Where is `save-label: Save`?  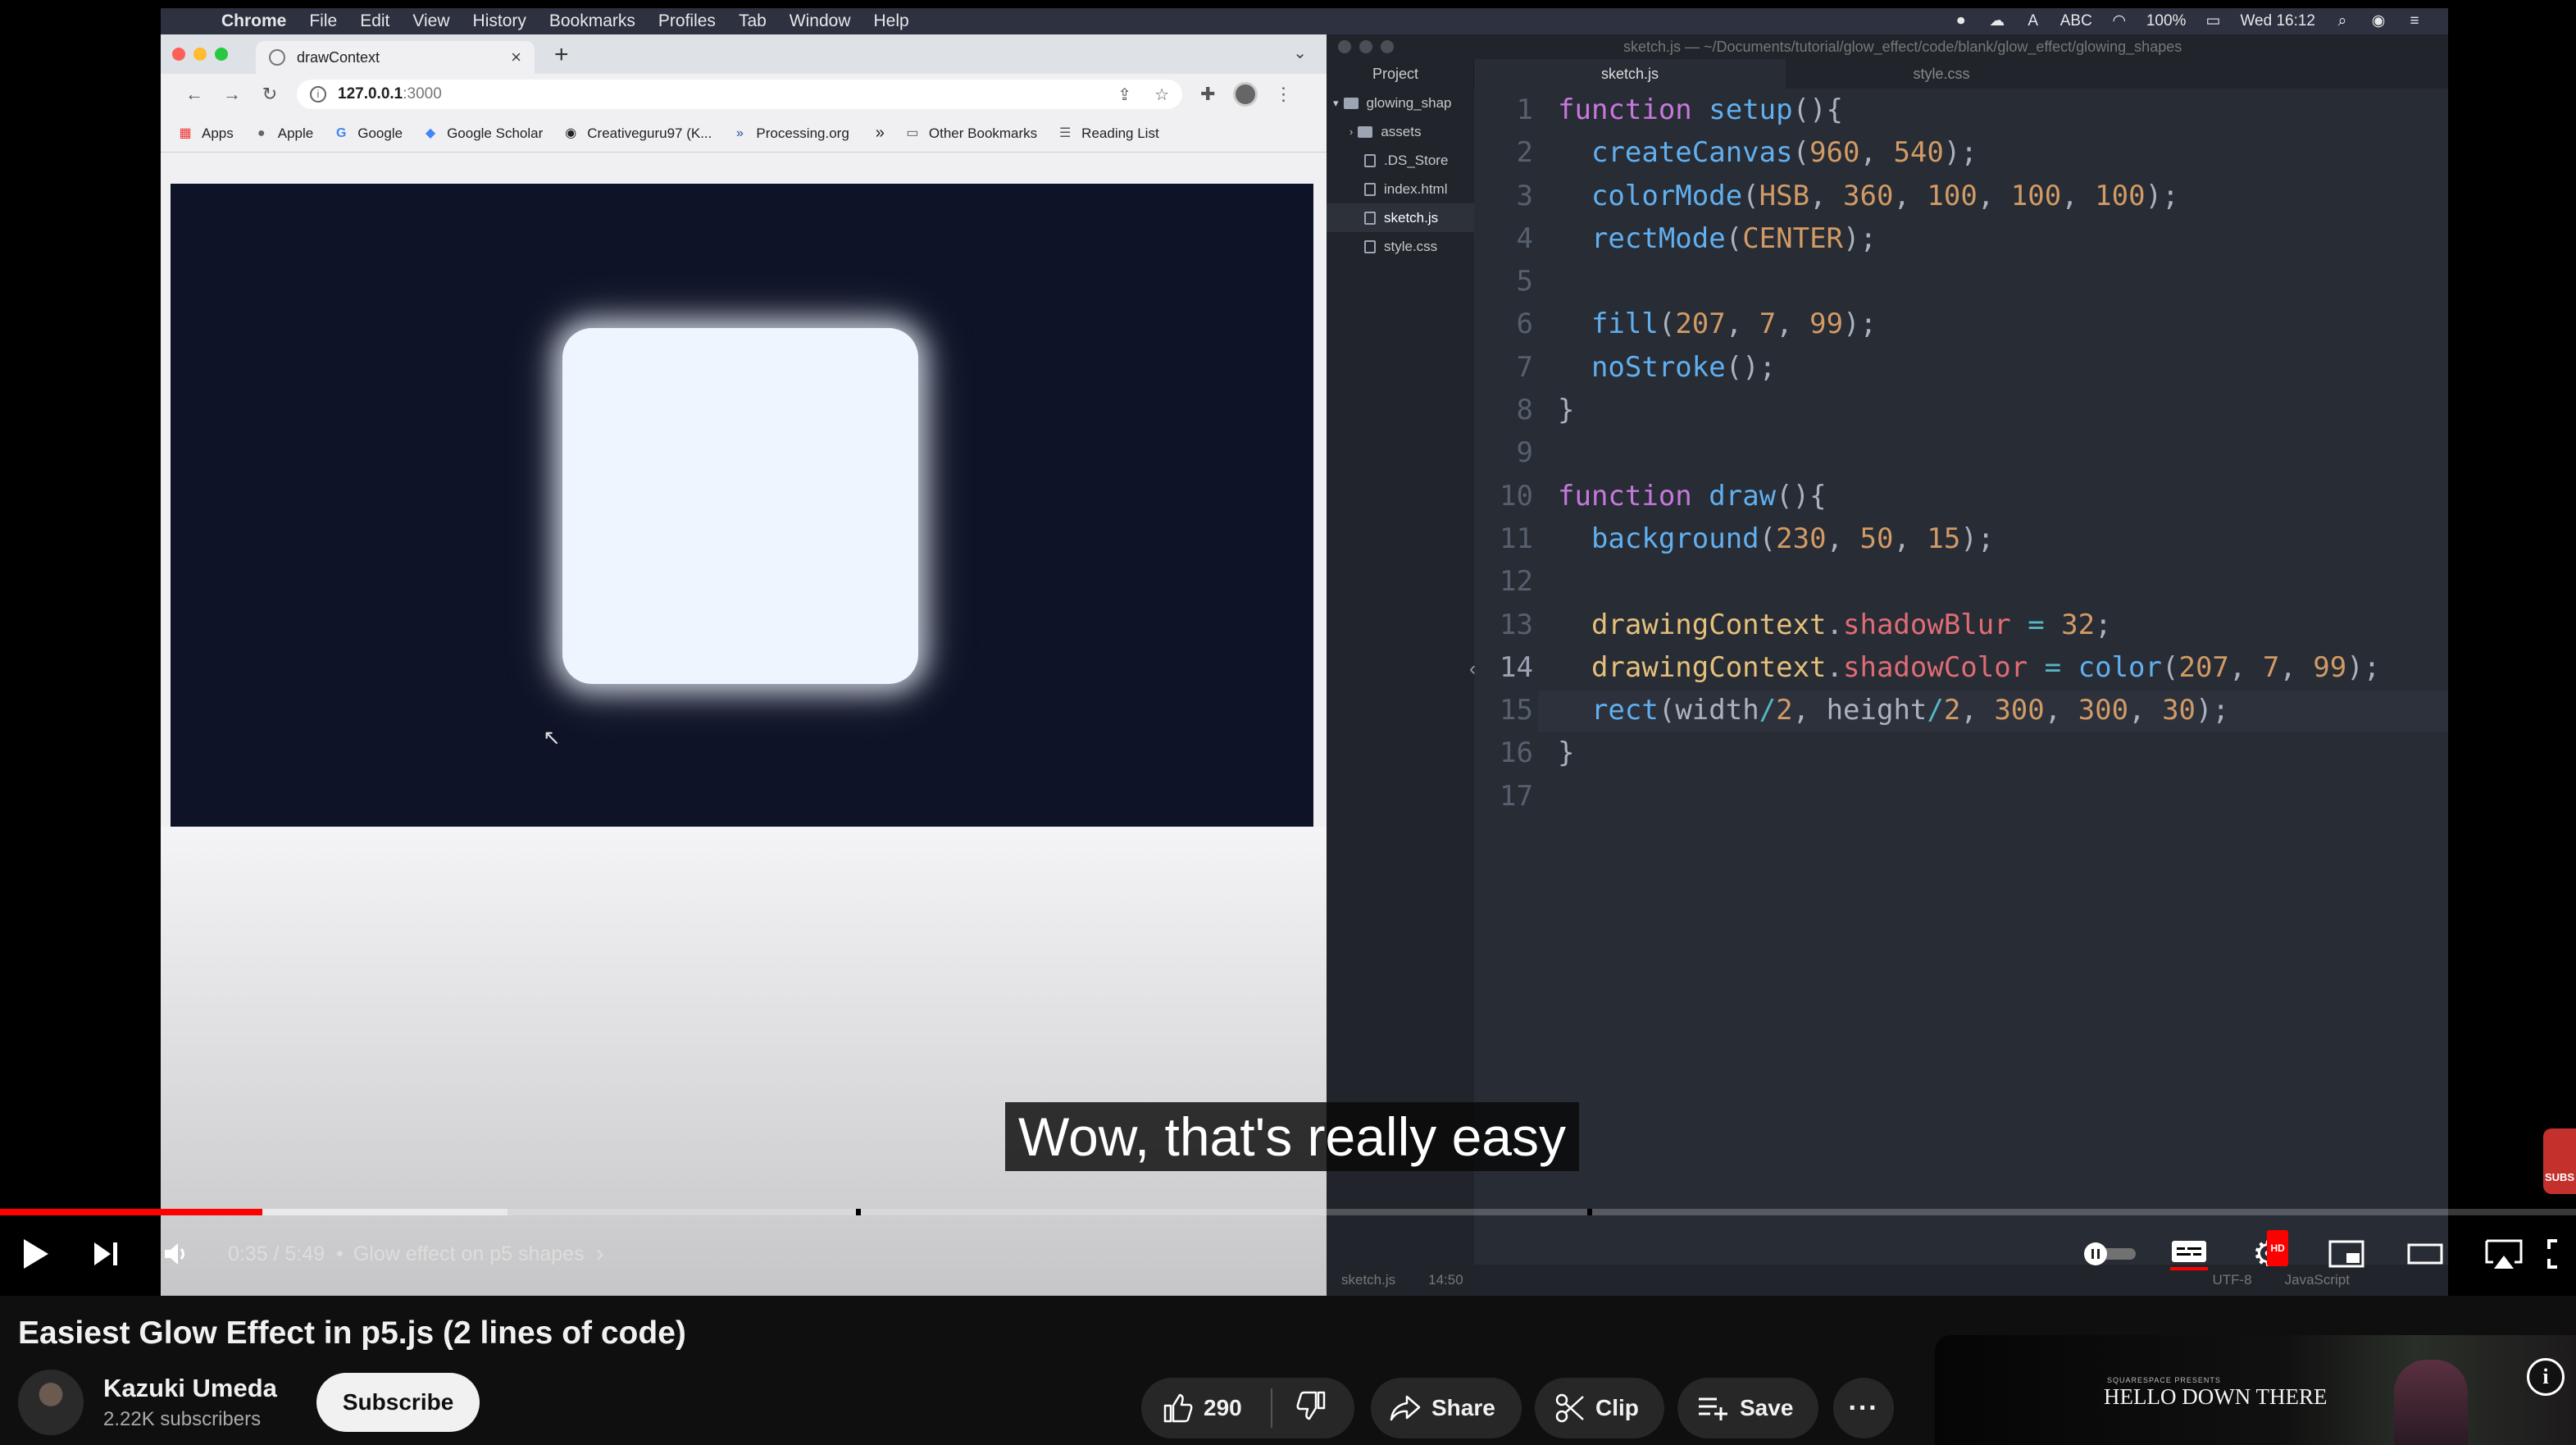 save-label: Save is located at coordinates (1767, 1407).